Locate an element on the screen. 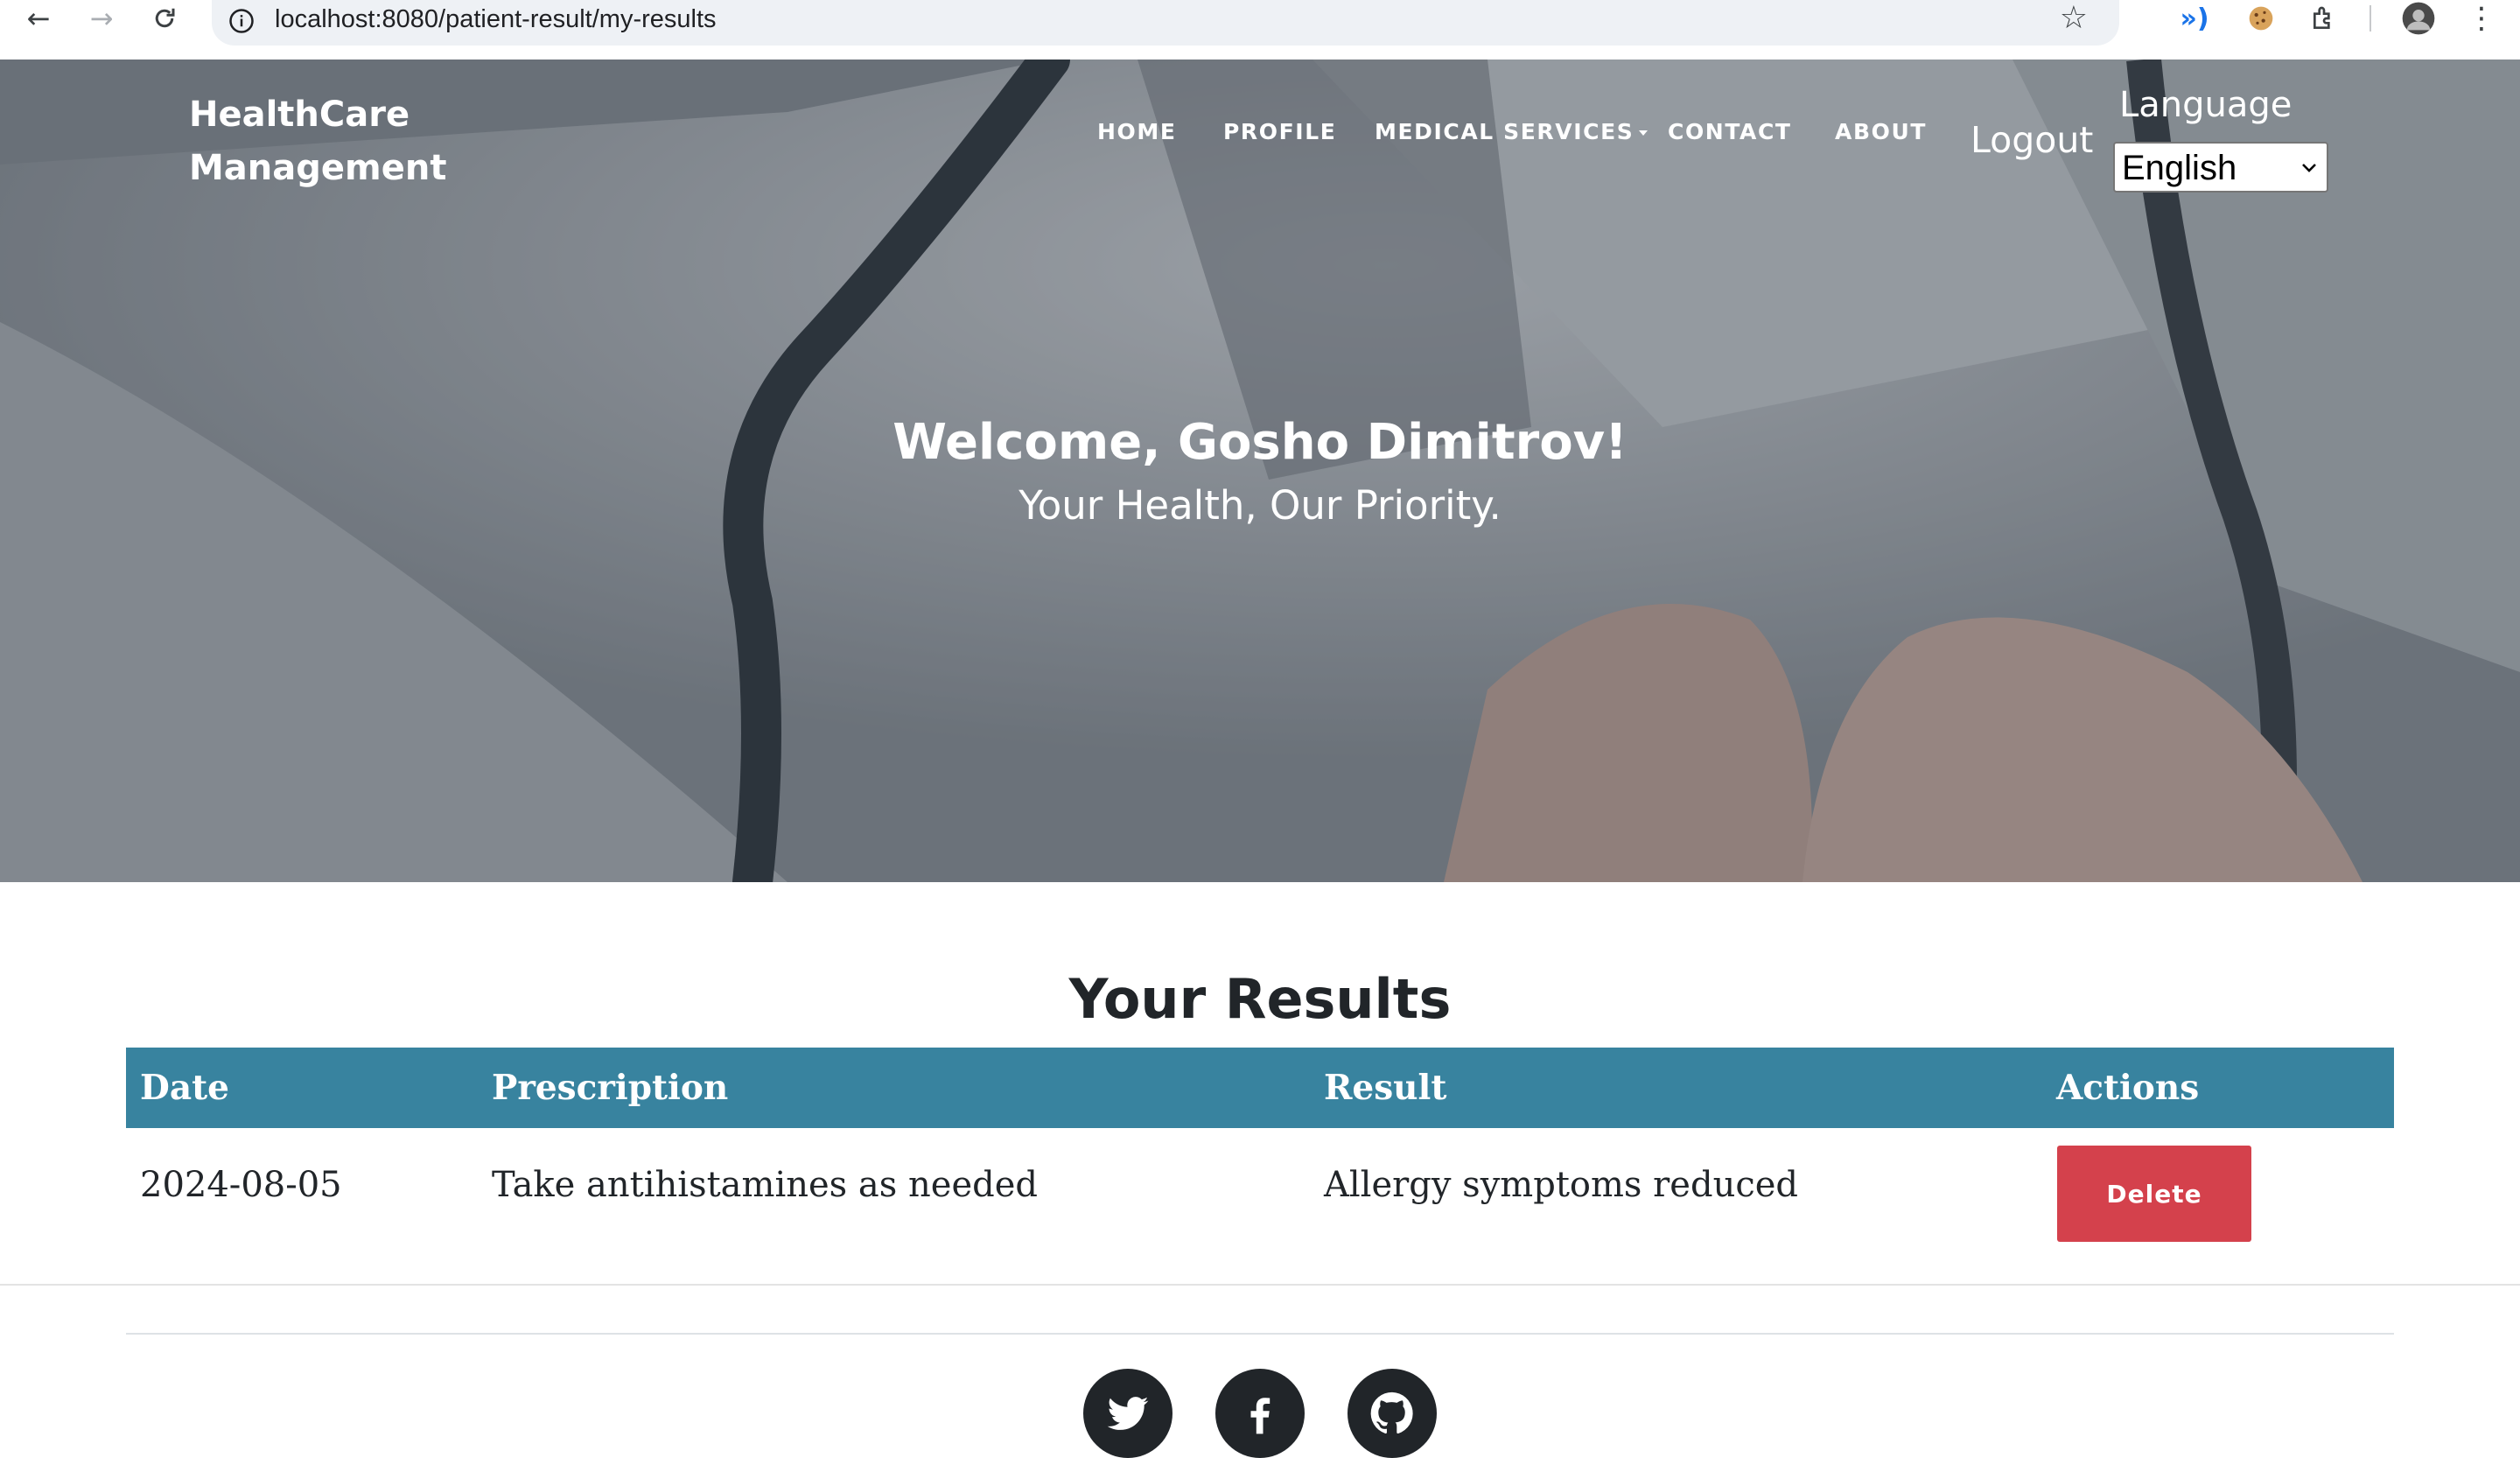 The width and height of the screenshot is (2520, 1458). hero-tagline: Your Health, Our Priority. is located at coordinates (1260, 506).